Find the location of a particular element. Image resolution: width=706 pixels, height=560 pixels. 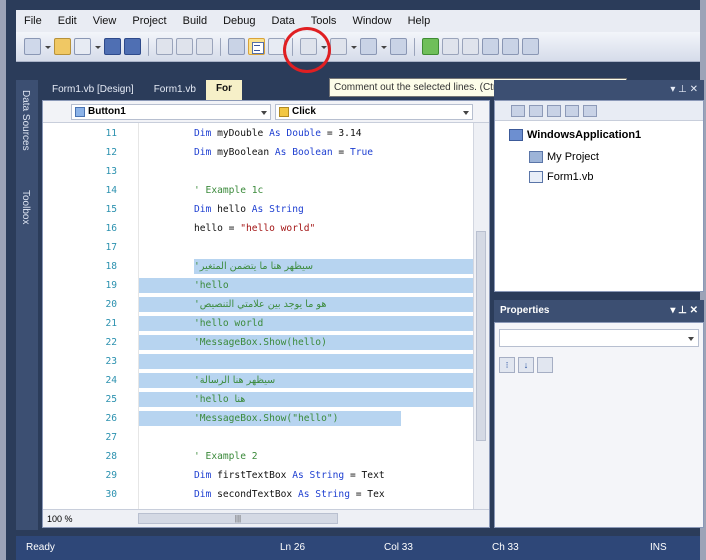

add-item-icon is located at coordinates (82, 46).